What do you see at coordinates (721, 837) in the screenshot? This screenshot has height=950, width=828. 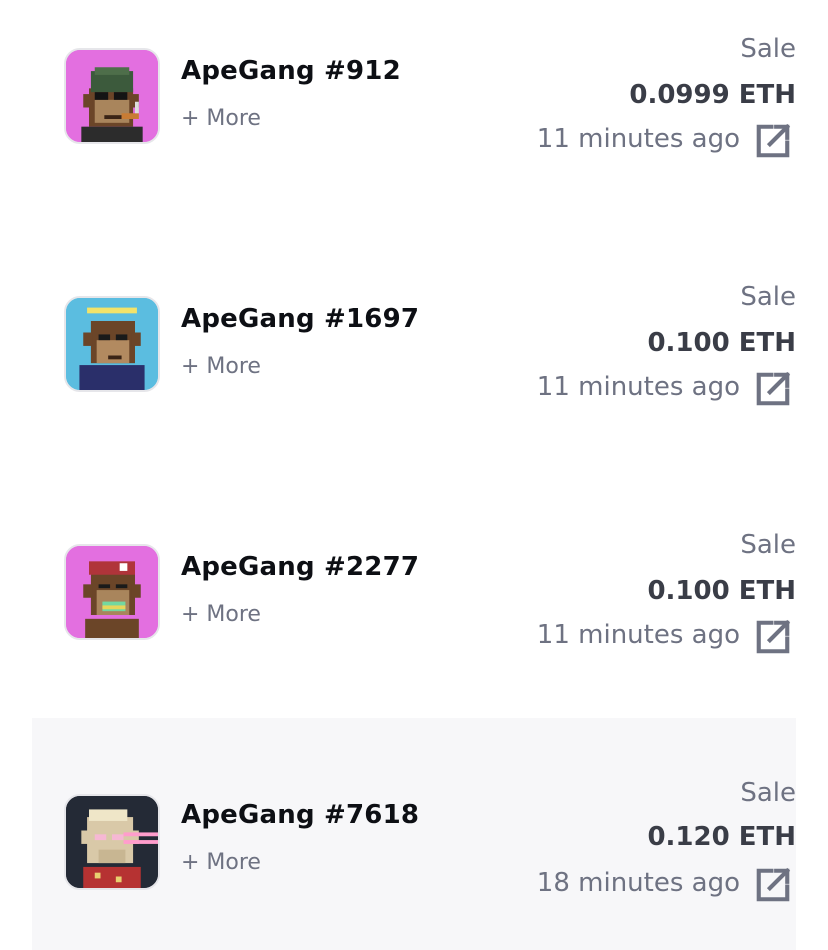 I see `sale-price: 0.120 ETH` at bounding box center [721, 837].